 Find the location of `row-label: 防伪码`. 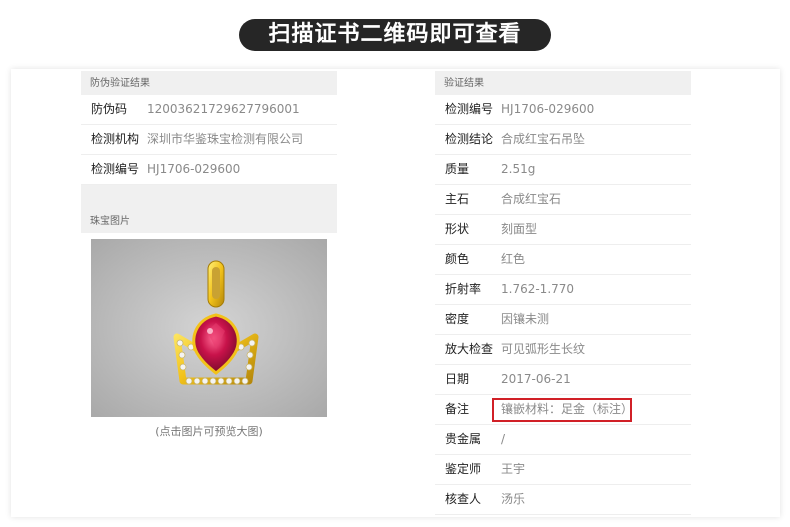

row-label: 防伪码 is located at coordinates (109, 109).